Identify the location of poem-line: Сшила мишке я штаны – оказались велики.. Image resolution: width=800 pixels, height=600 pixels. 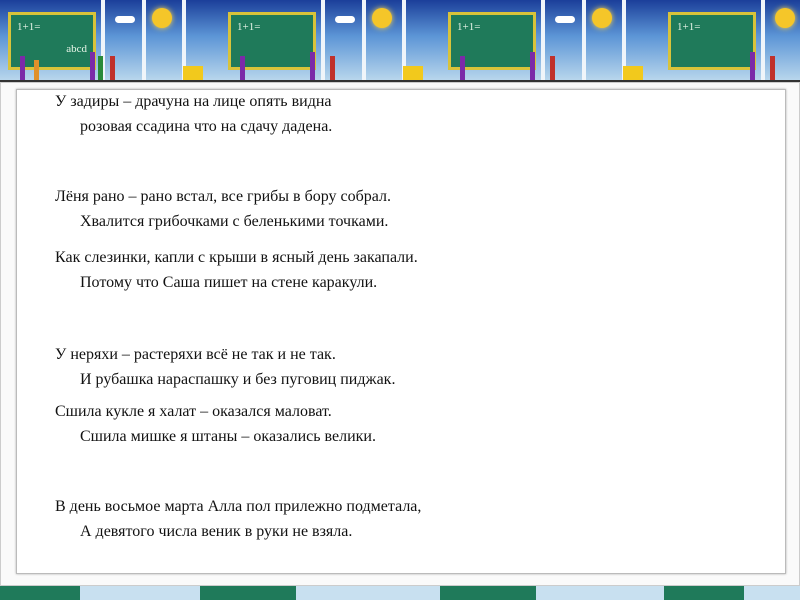
(228, 436).